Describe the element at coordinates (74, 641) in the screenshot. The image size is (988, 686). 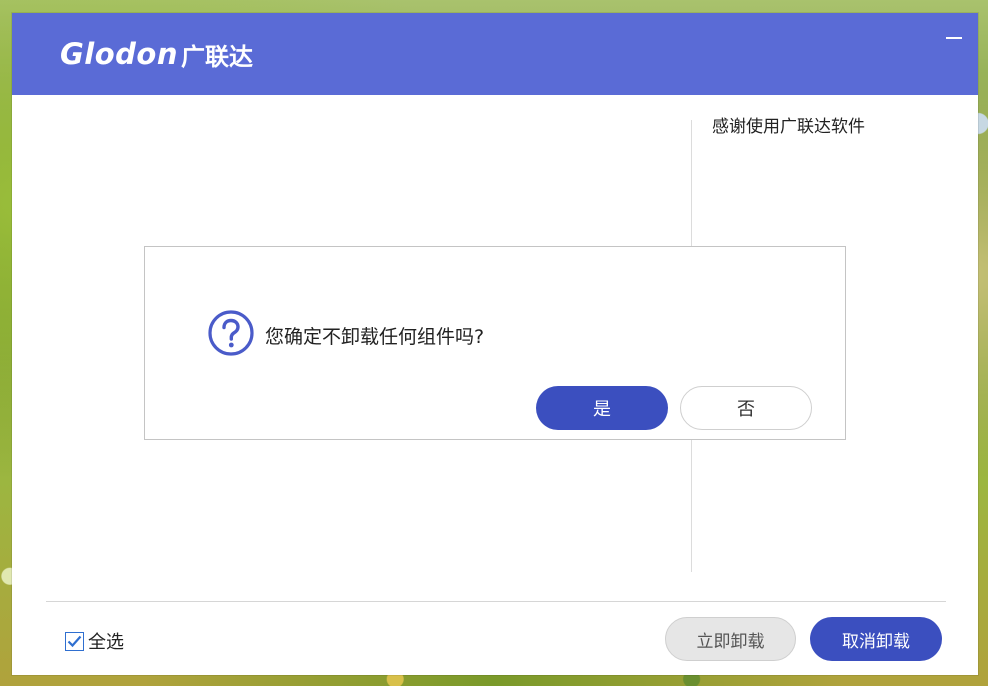
I see `checkbox-checked-icon` at that location.